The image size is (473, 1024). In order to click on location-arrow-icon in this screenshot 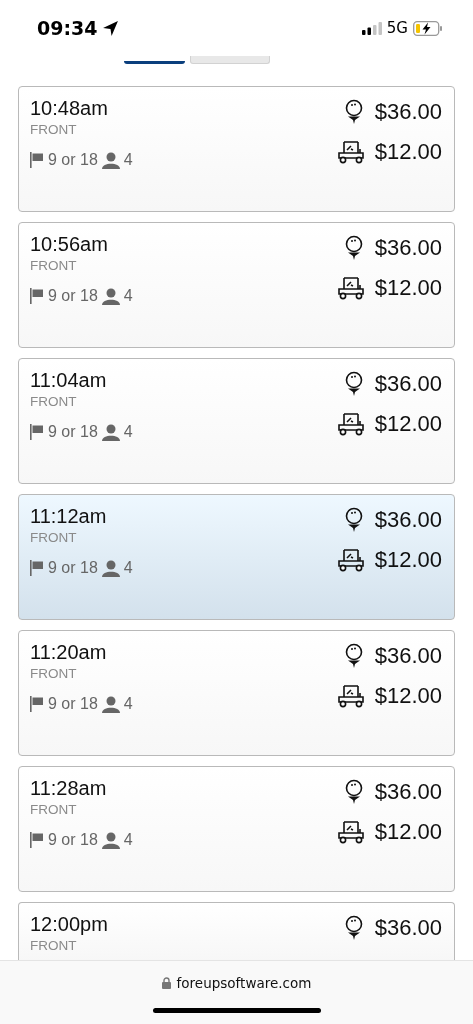, I will do `click(111, 28)`.